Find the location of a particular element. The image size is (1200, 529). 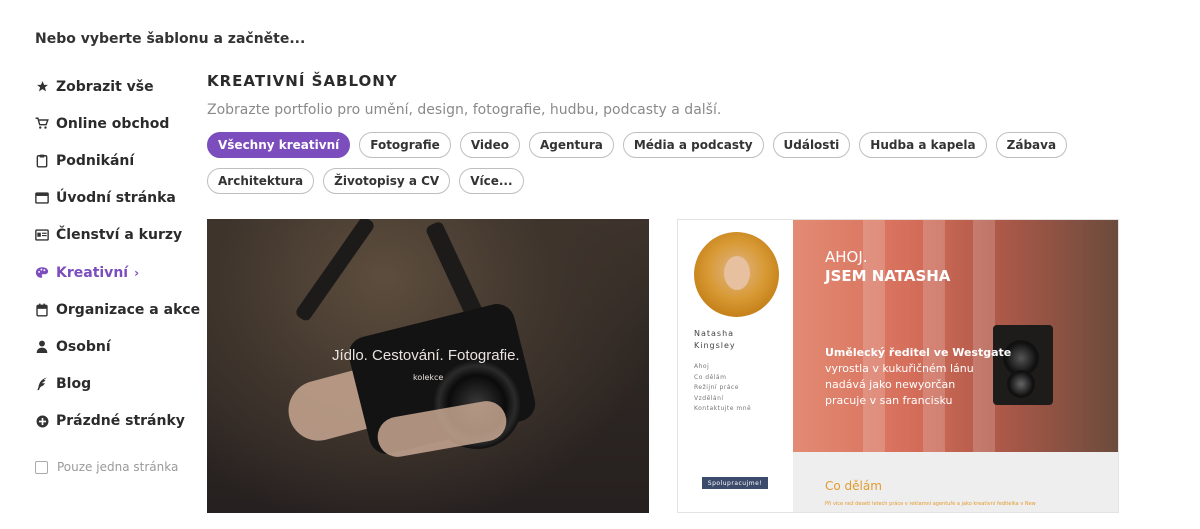

template-bio-line: nadává jako newyorčan is located at coordinates (890, 384).